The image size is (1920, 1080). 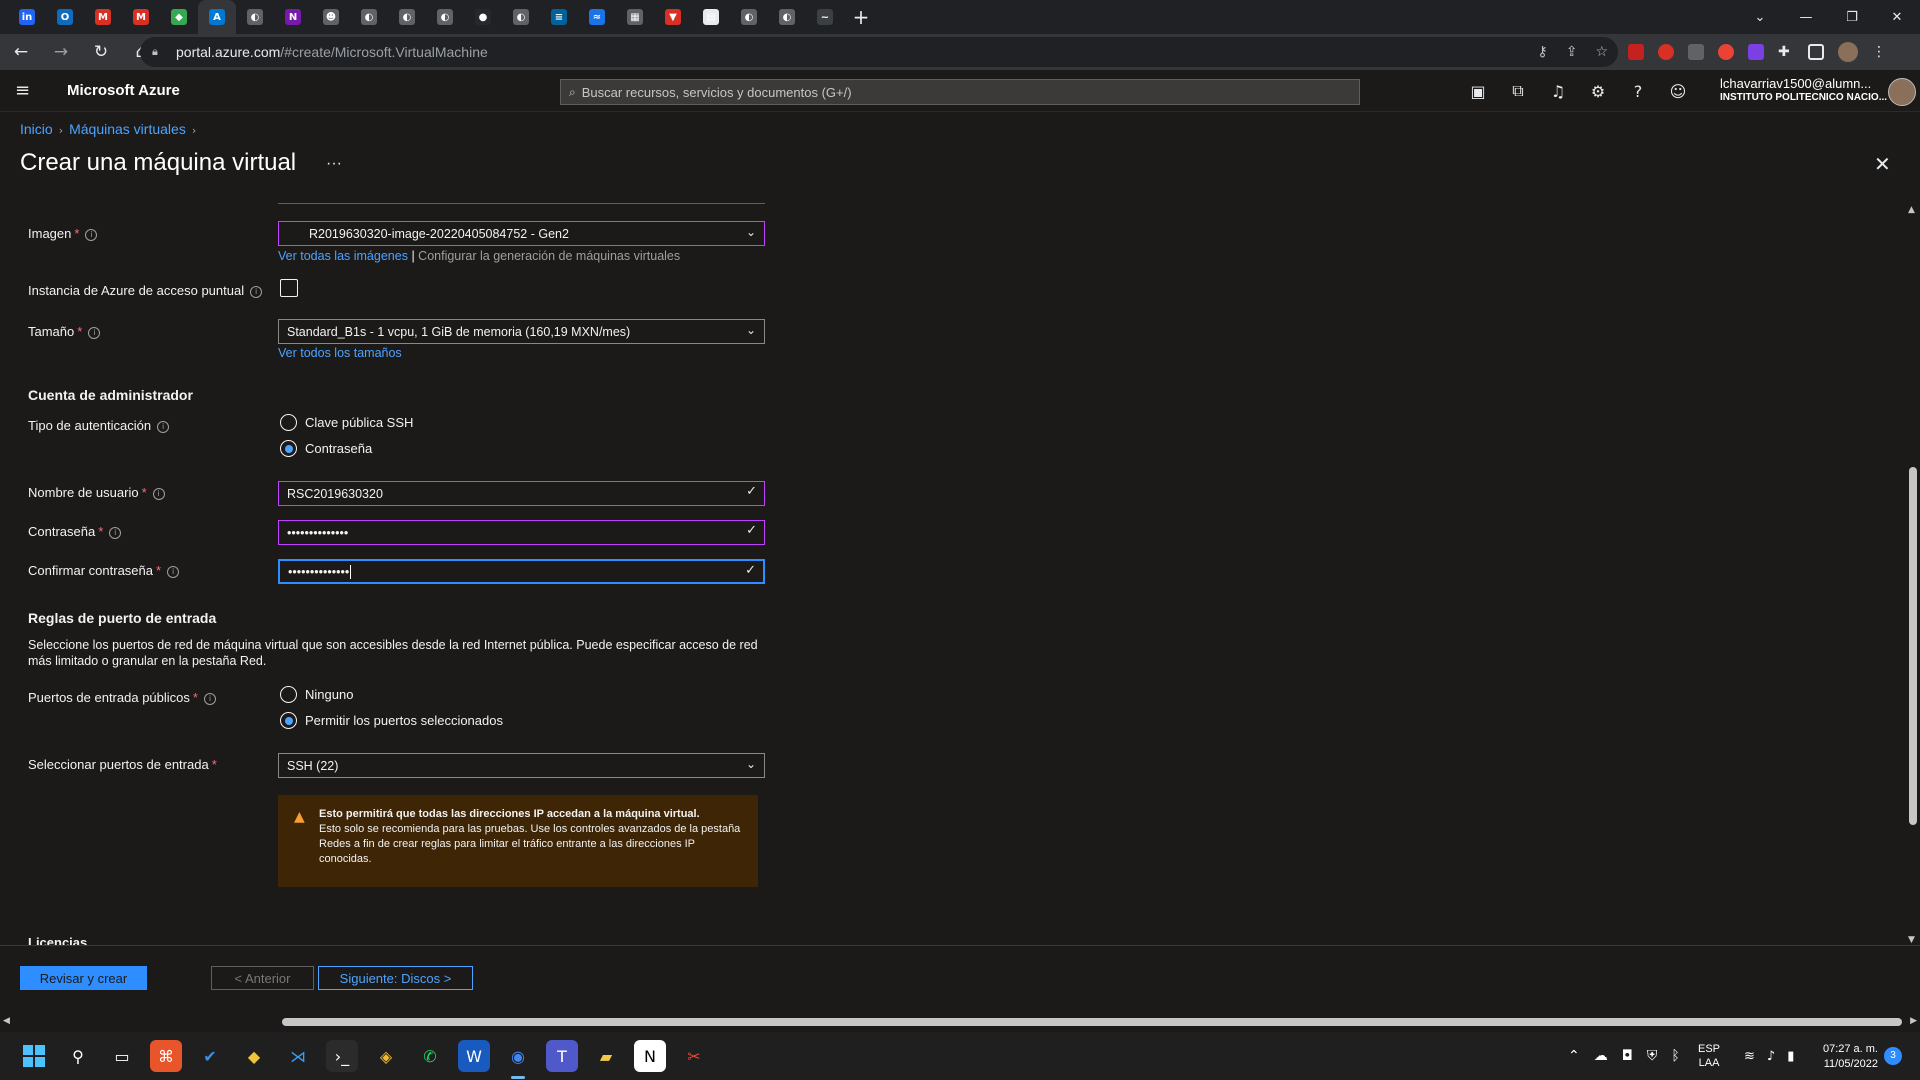 What do you see at coordinates (1638, 91) in the screenshot?
I see `help-icon: ?` at bounding box center [1638, 91].